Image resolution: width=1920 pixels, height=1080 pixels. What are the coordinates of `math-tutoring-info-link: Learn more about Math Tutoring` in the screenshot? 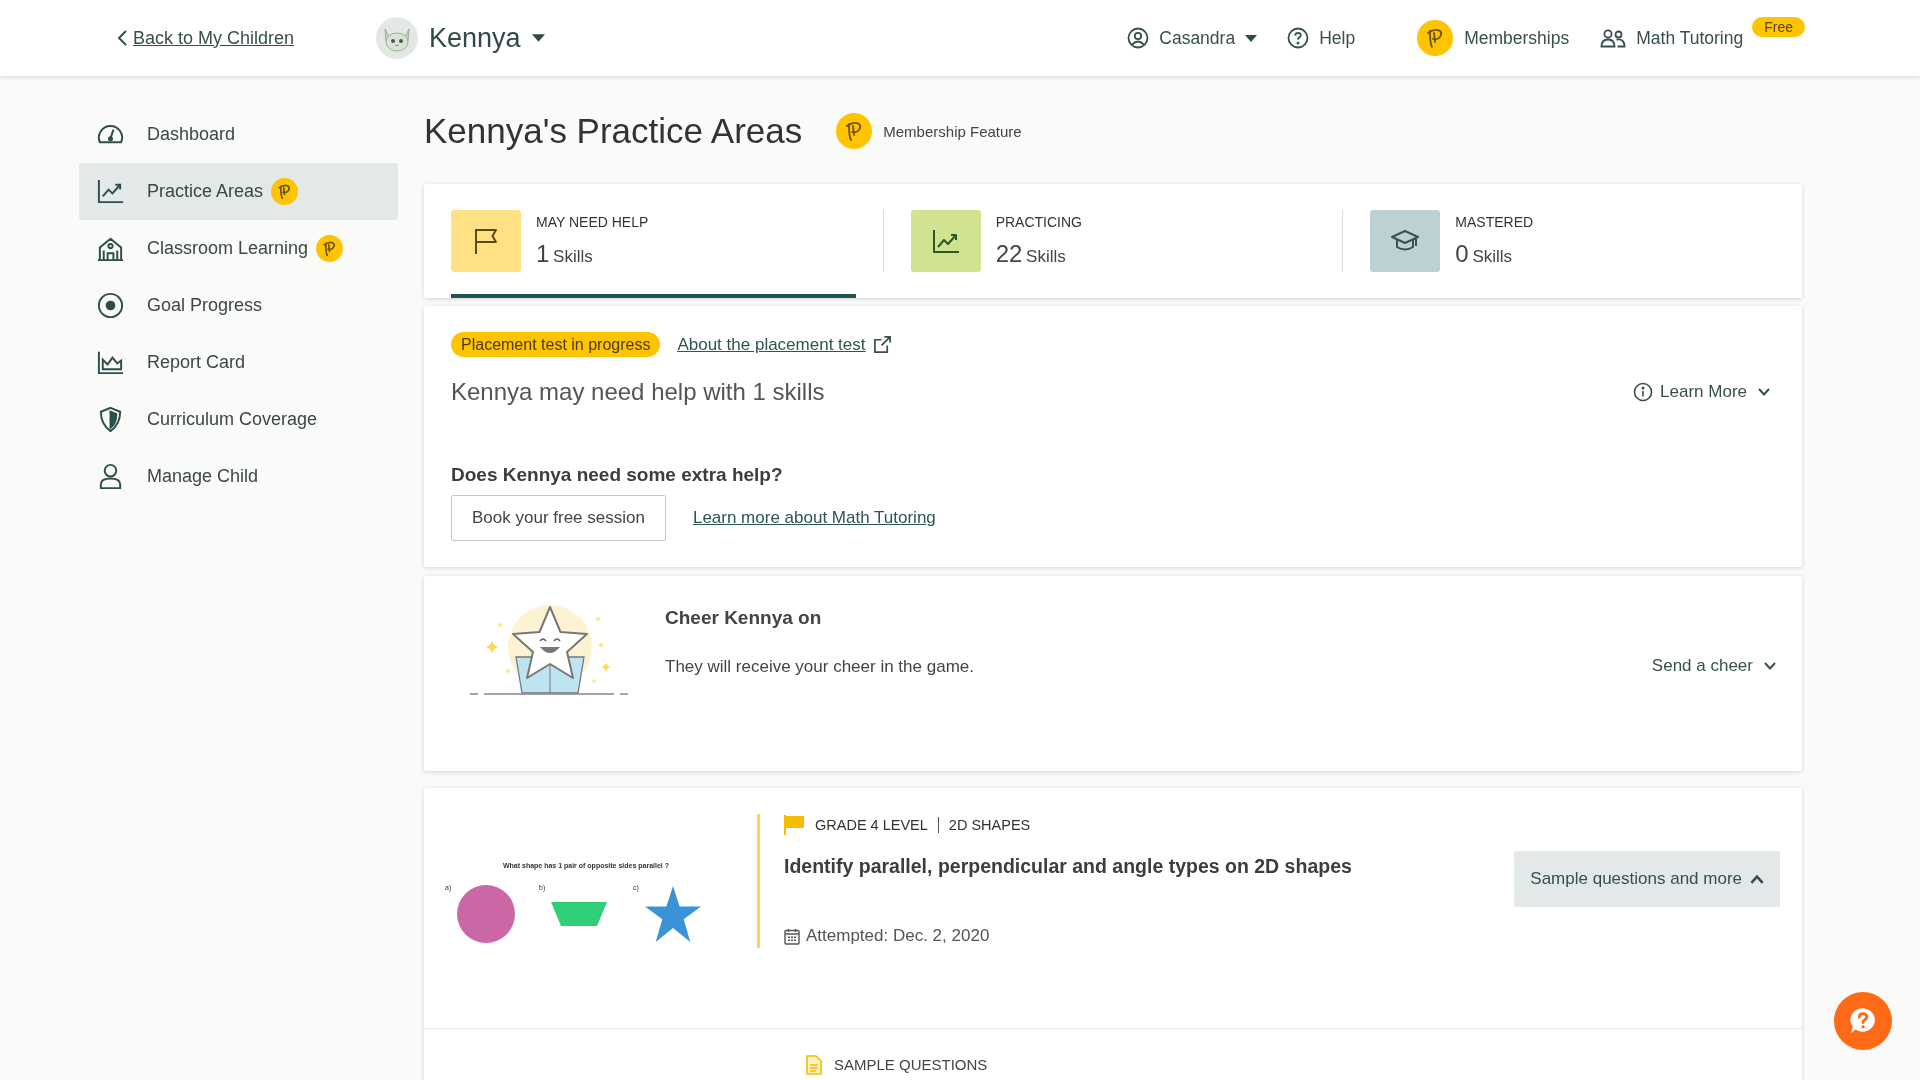 It's located at (814, 518).